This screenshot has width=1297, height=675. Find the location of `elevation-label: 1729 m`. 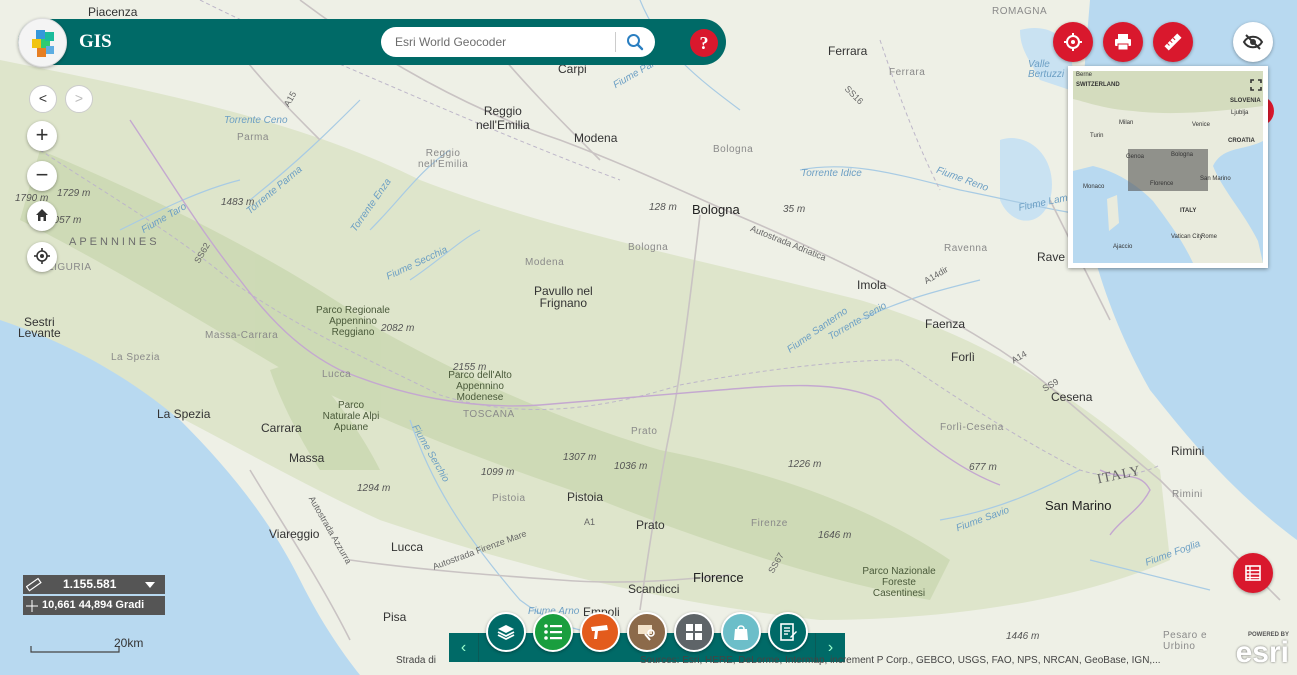

elevation-label: 1729 m is located at coordinates (74, 193).